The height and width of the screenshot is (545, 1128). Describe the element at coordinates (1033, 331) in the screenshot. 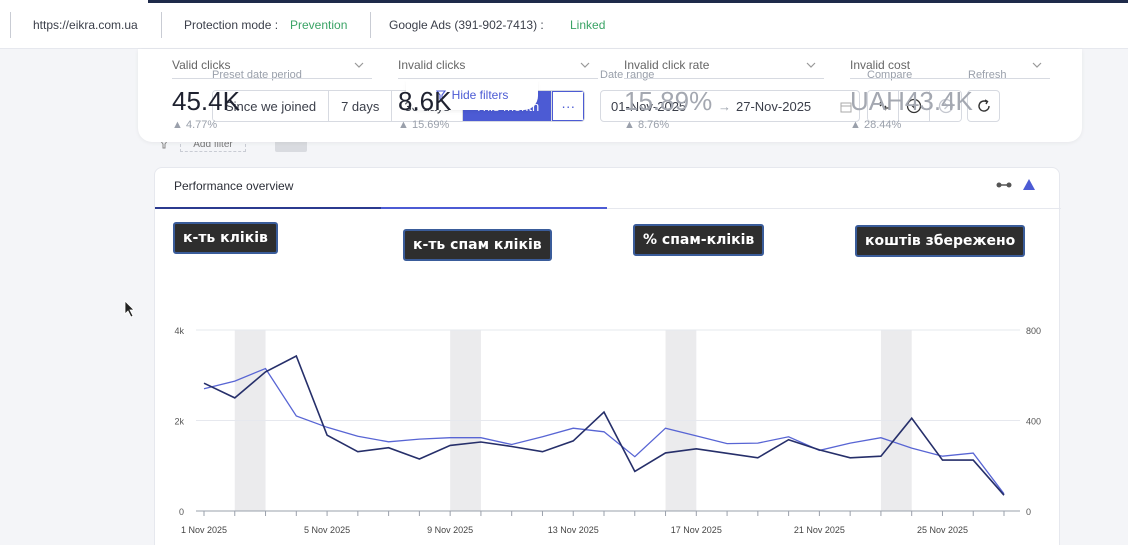

I see `y-right-tick-label: 800` at that location.